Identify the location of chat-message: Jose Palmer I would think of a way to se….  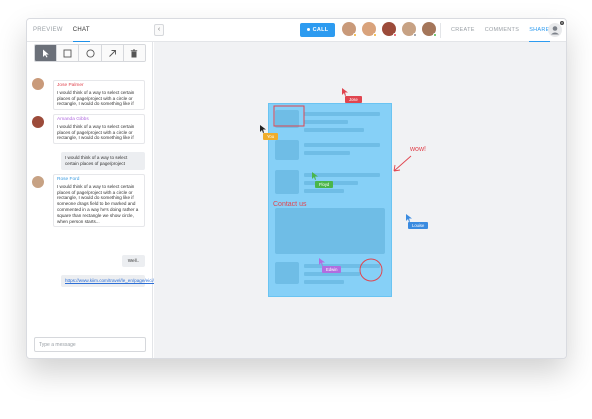
(90, 94).